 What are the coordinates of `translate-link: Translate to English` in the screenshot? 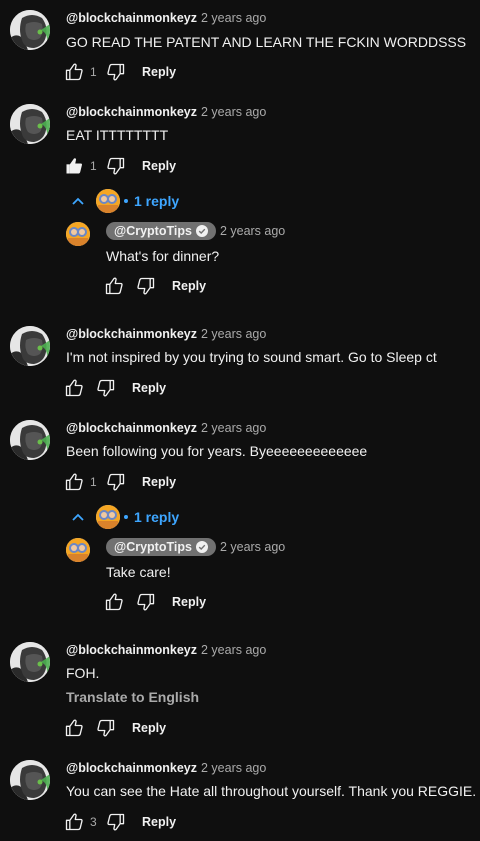 It's located at (132, 697).